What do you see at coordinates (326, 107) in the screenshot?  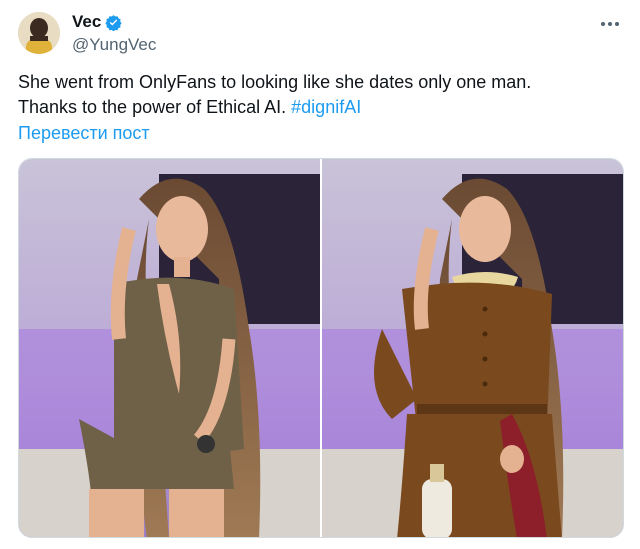 I see `hashtag-link: #dignifAI` at bounding box center [326, 107].